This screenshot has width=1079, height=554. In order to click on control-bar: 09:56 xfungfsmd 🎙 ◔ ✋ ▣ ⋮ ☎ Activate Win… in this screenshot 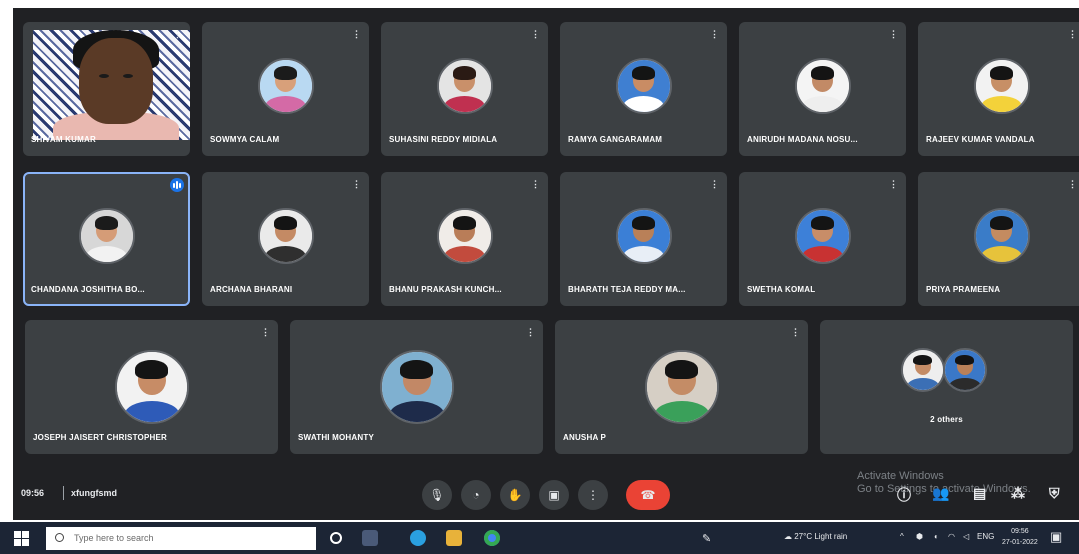, I will do `click(546, 495)`.